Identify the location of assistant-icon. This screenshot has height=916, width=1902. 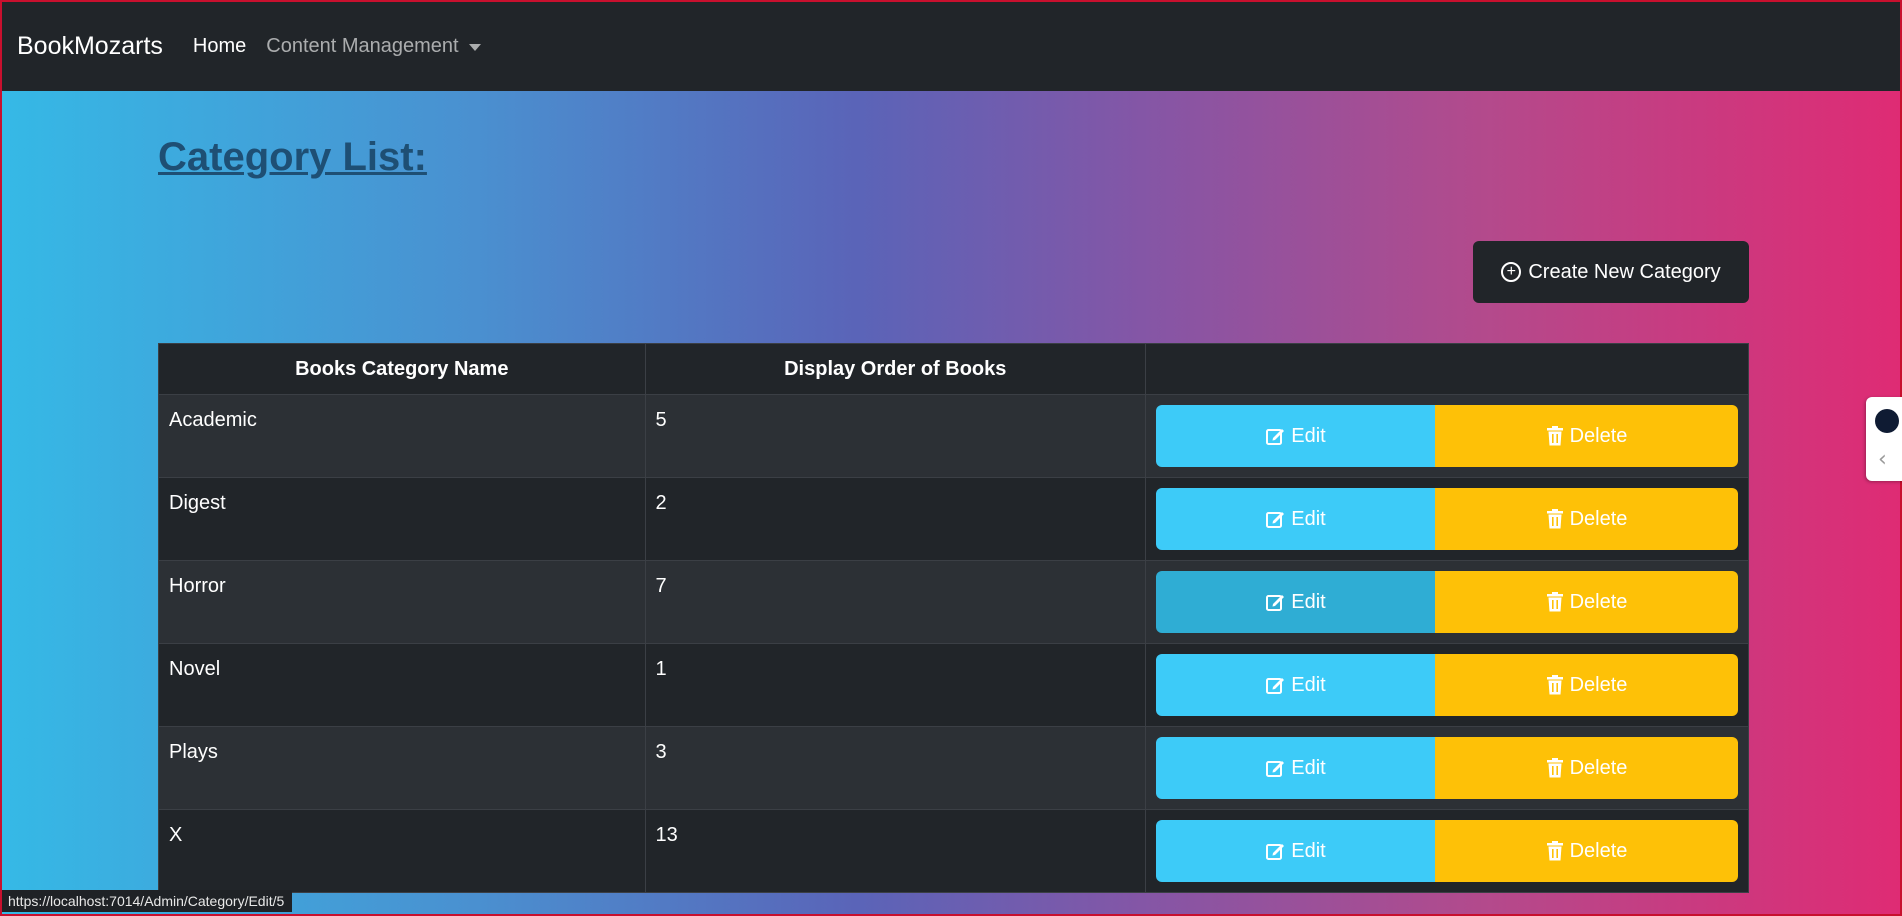
(1887, 421).